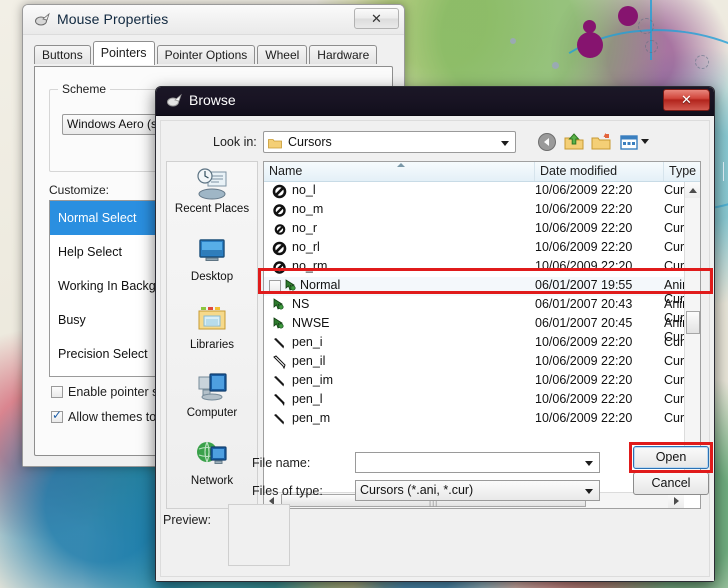 The height and width of the screenshot is (588, 728). I want to click on place-label: Computer, so click(212, 413).